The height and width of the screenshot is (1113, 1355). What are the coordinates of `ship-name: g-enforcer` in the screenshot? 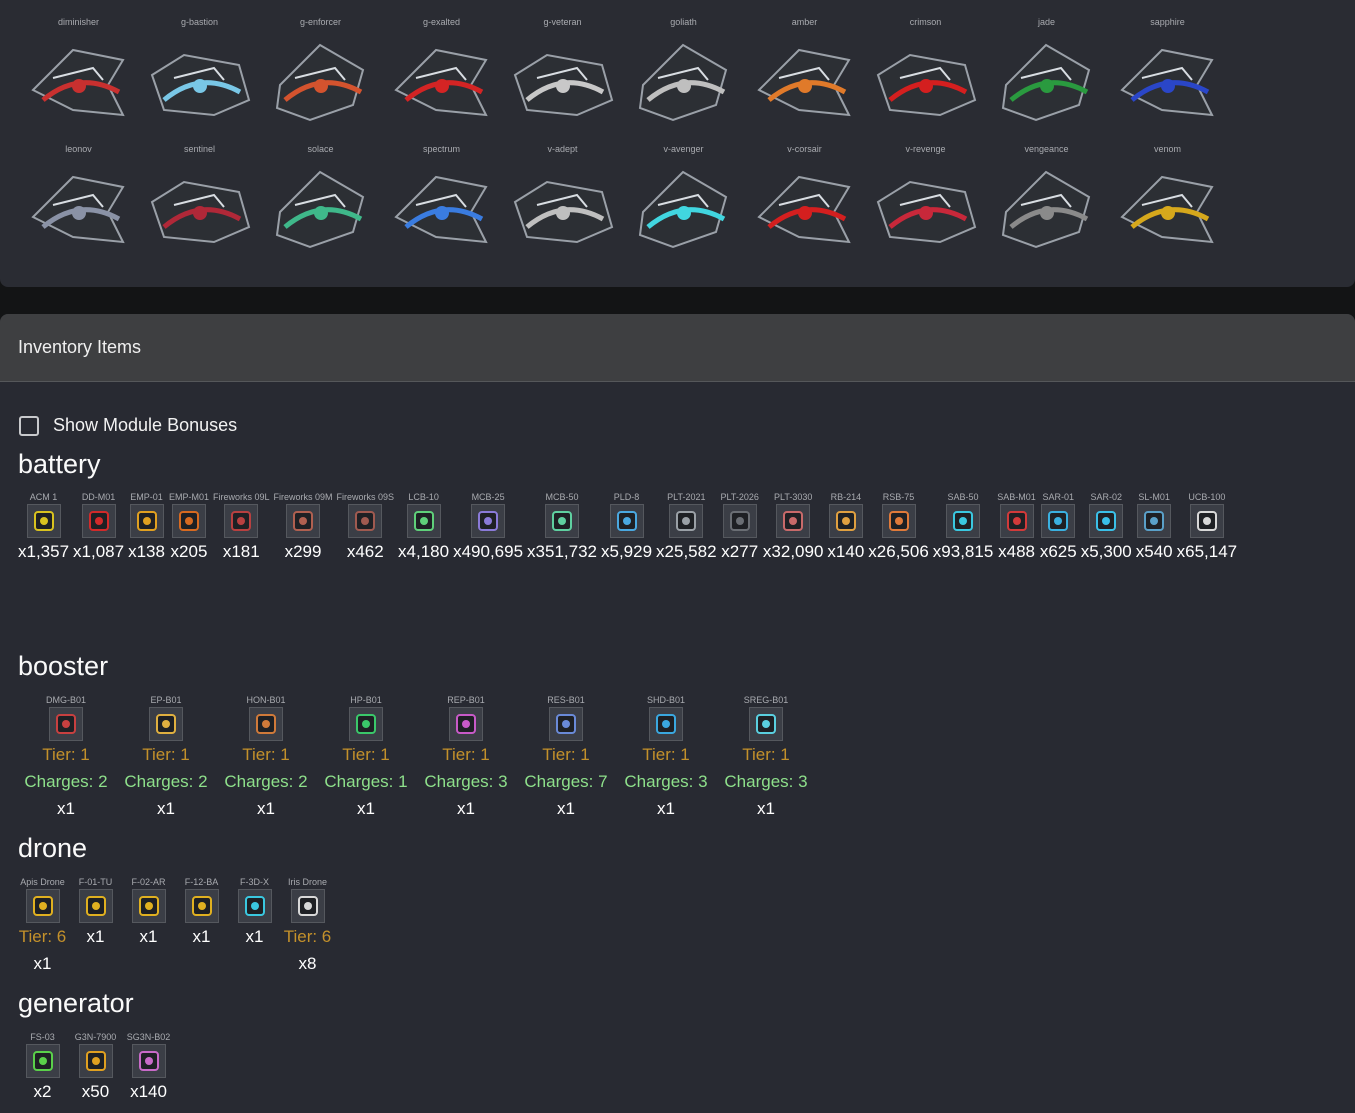 It's located at (320, 22).